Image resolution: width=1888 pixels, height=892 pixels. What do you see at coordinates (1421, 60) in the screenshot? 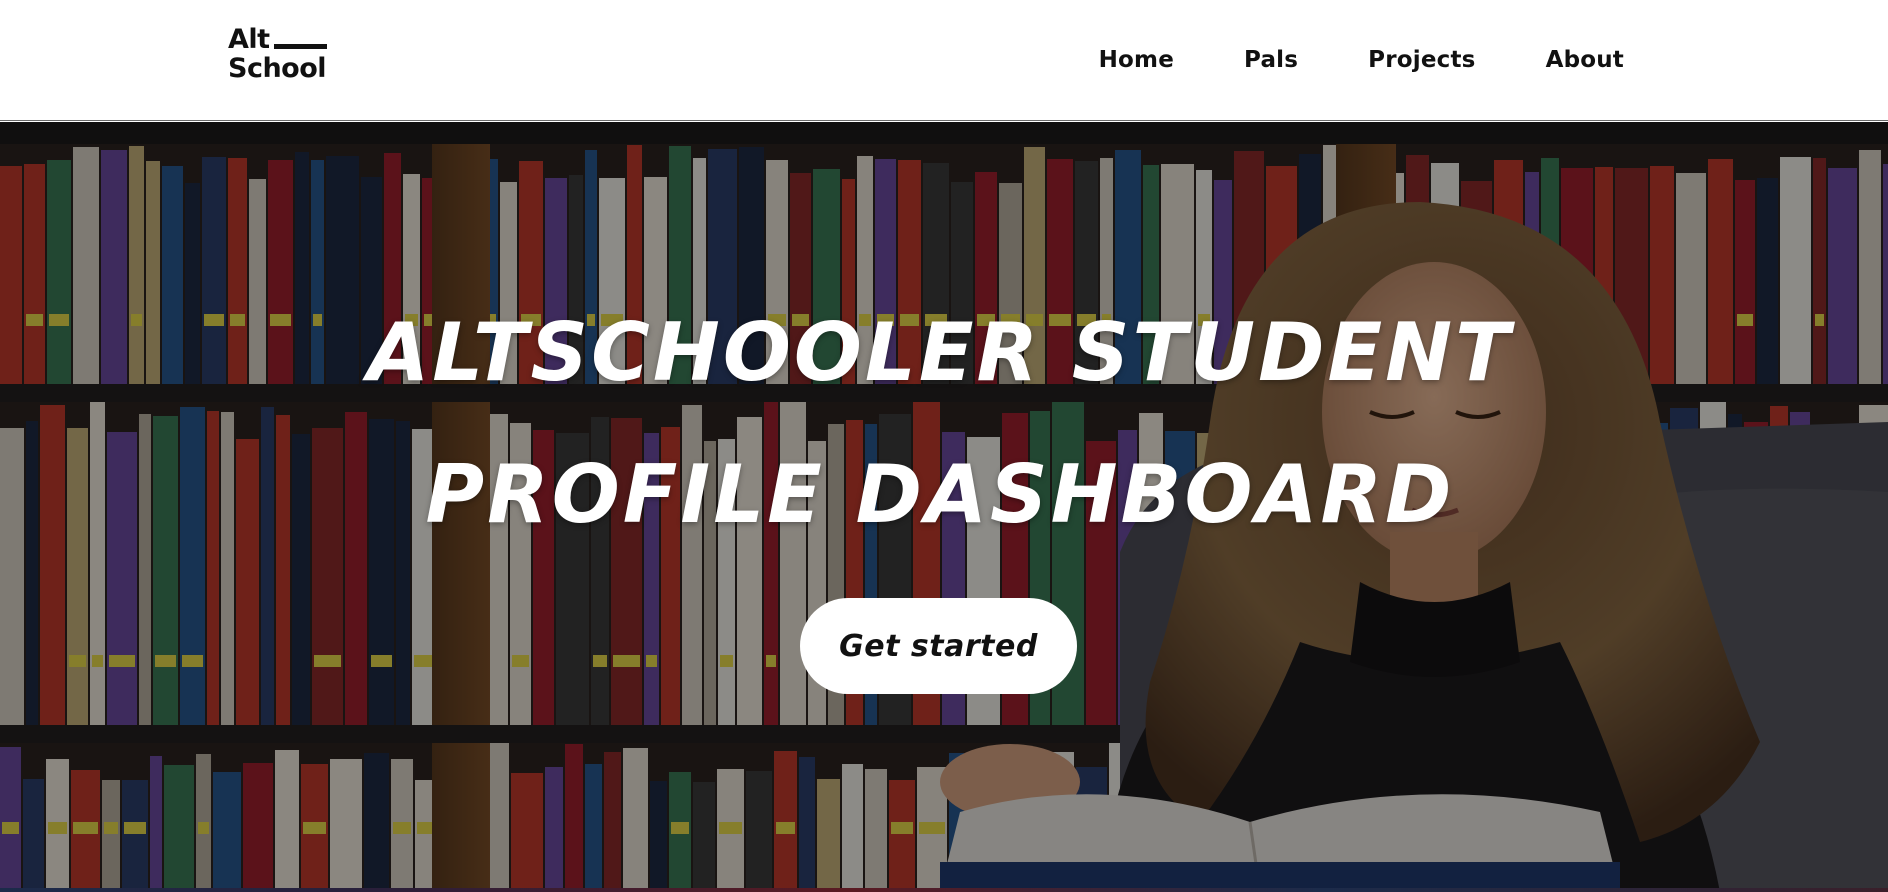
I see `nav-projects-link: Projects` at bounding box center [1421, 60].